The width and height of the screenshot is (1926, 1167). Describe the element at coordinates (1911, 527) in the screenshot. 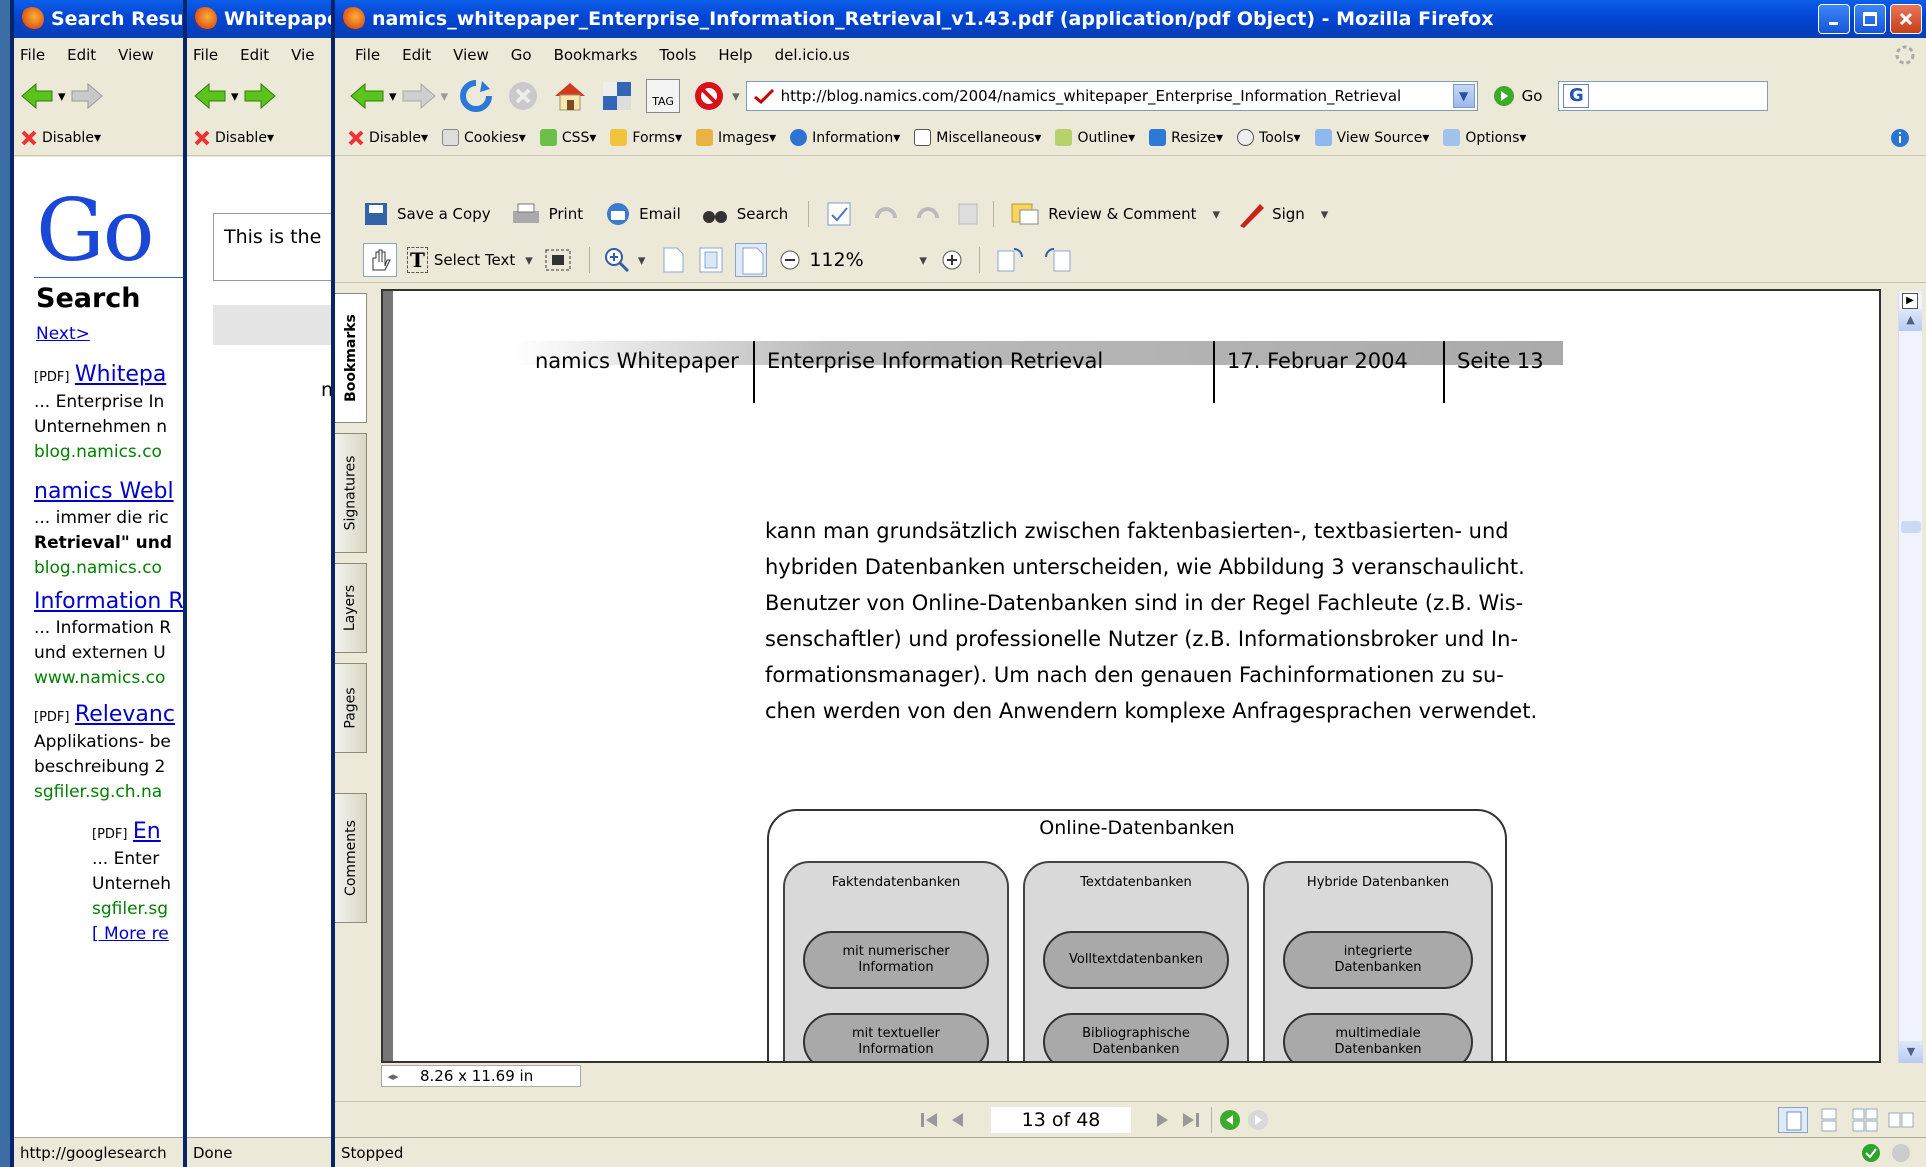

I see `scroll-thumb` at that location.